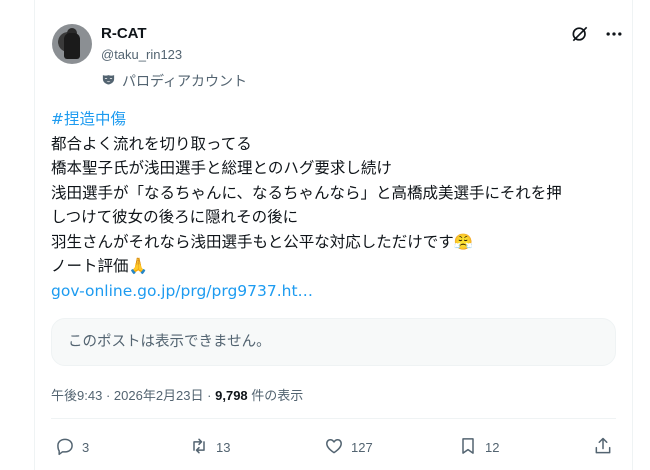  Describe the element at coordinates (492, 447) in the screenshot. I see `bookmark-count: 12` at that location.